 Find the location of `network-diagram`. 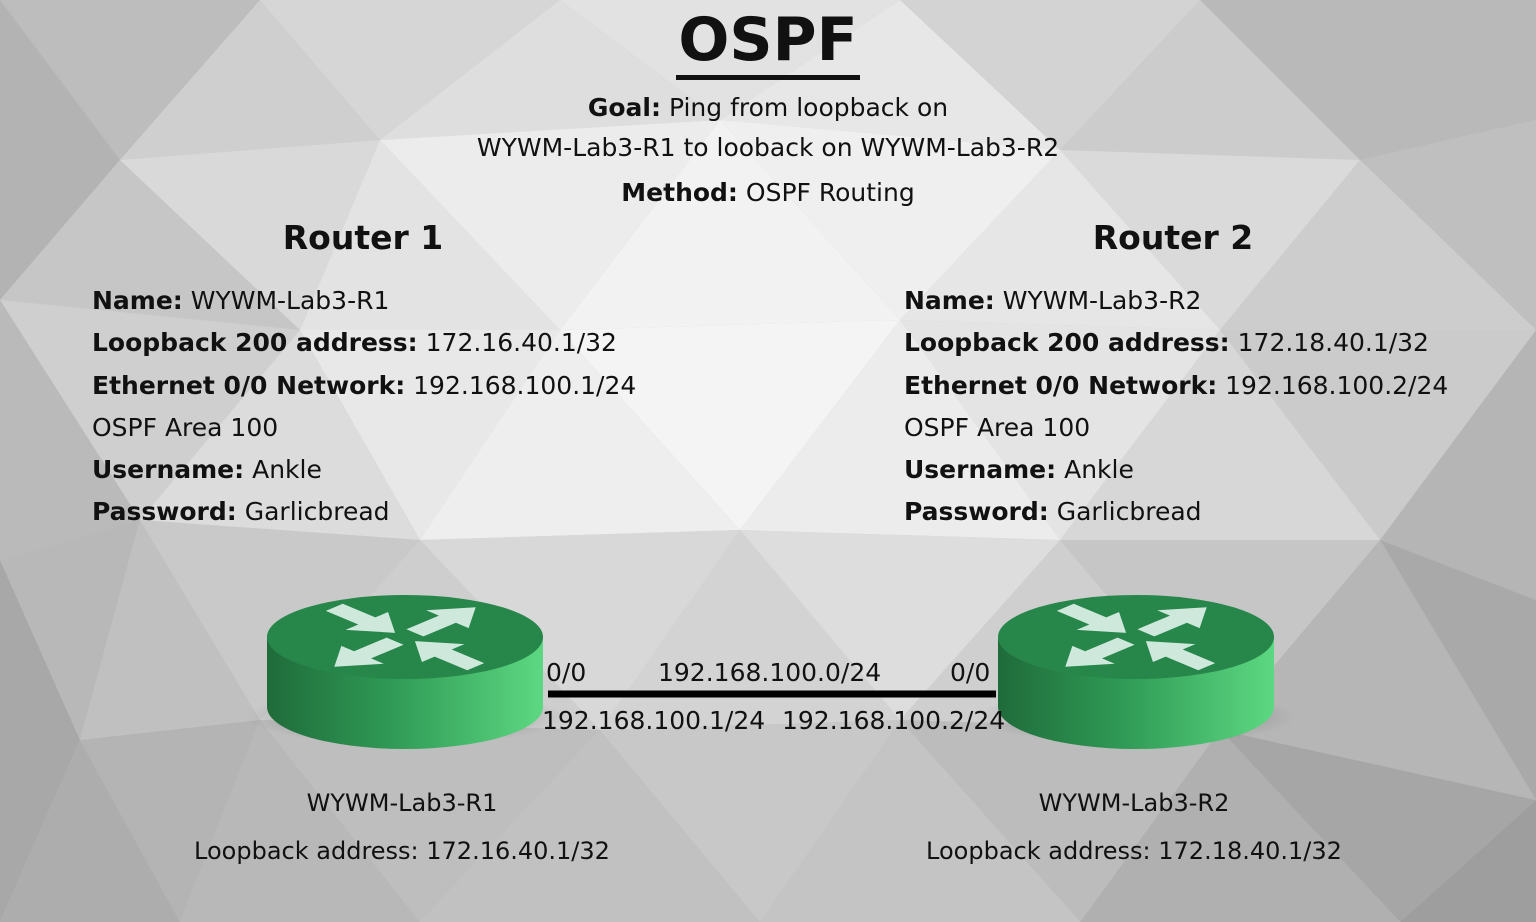

network-diagram is located at coordinates (770, 672).